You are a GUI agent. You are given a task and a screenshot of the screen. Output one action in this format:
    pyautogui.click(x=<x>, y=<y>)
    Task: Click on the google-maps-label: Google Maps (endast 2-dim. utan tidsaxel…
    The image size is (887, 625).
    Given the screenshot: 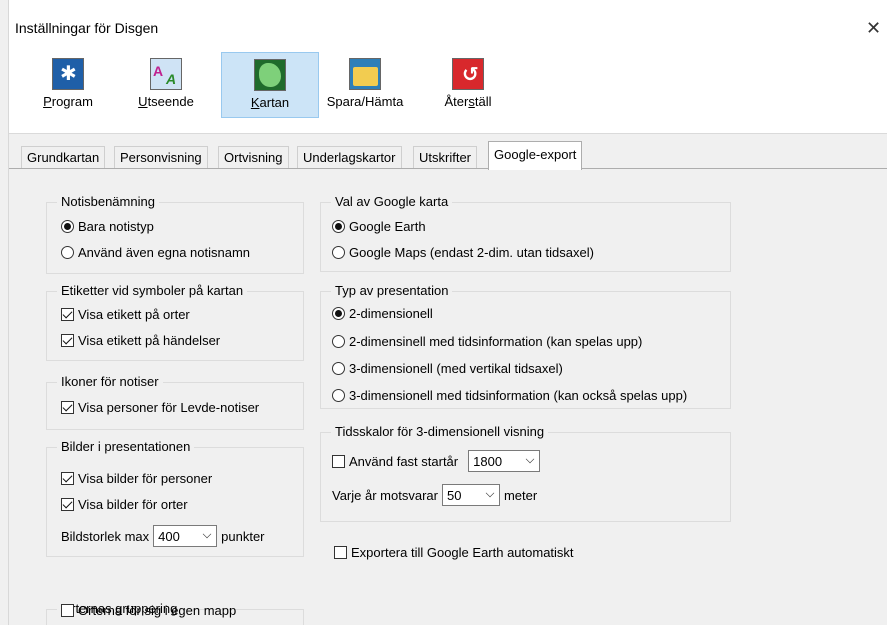 What is the action you would take?
    pyautogui.click(x=471, y=252)
    